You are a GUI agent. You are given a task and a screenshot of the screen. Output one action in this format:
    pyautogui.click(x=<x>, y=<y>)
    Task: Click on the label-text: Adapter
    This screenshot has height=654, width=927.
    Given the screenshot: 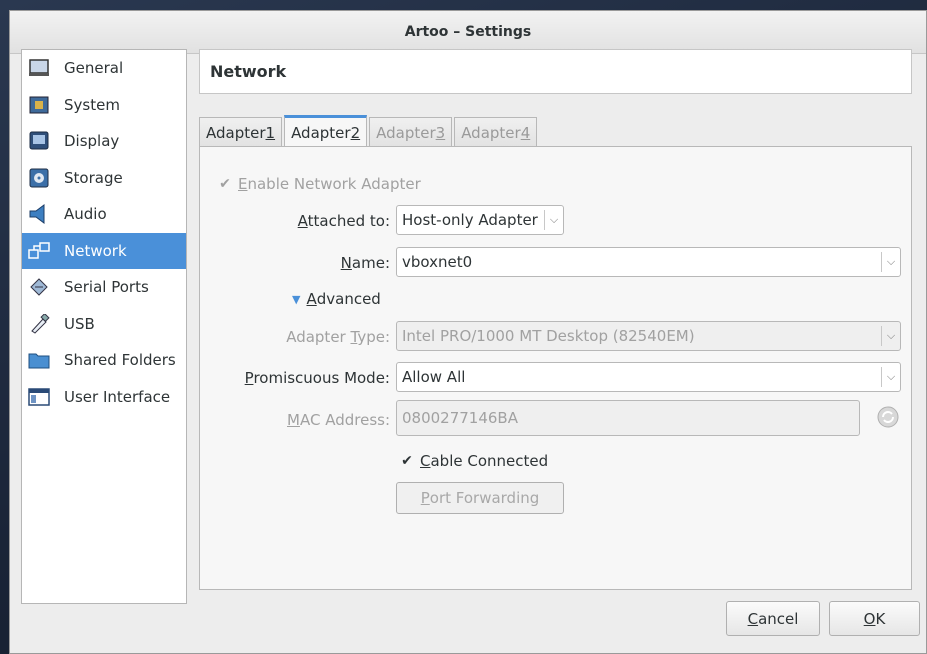 What is the action you would take?
    pyautogui.click(x=318, y=337)
    